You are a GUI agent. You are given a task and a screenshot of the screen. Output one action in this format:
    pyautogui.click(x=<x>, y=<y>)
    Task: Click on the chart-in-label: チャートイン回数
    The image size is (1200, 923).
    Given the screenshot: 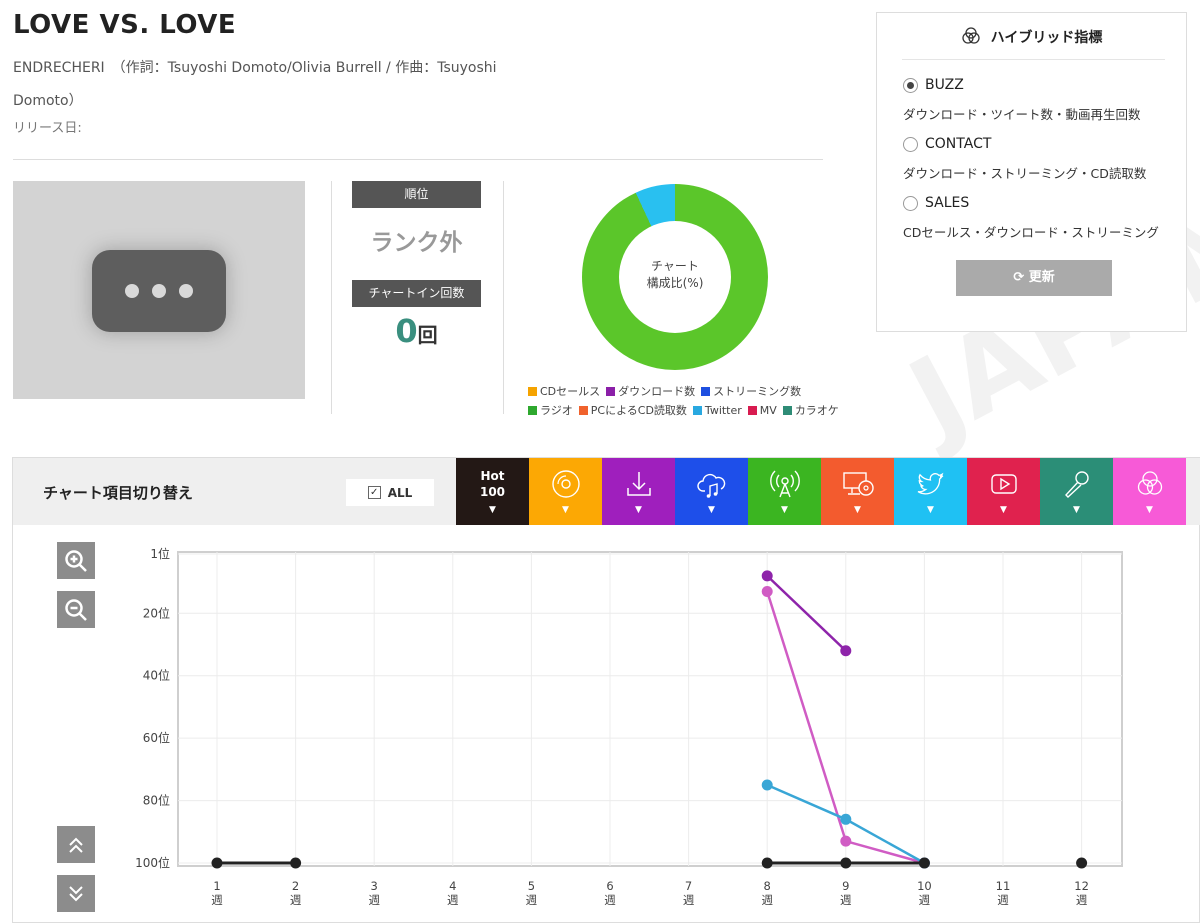 What is the action you would take?
    pyautogui.click(x=416, y=293)
    